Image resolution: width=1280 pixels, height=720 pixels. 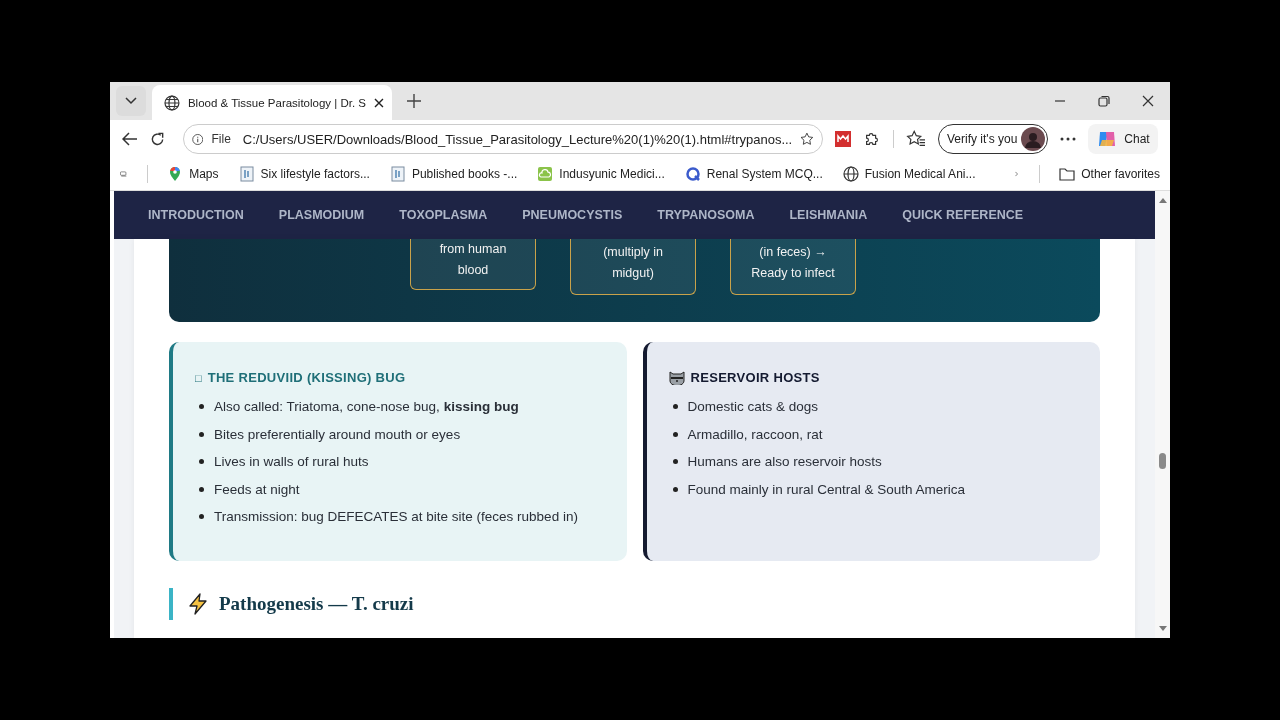 What do you see at coordinates (198, 604) in the screenshot?
I see `lightning-icon` at bounding box center [198, 604].